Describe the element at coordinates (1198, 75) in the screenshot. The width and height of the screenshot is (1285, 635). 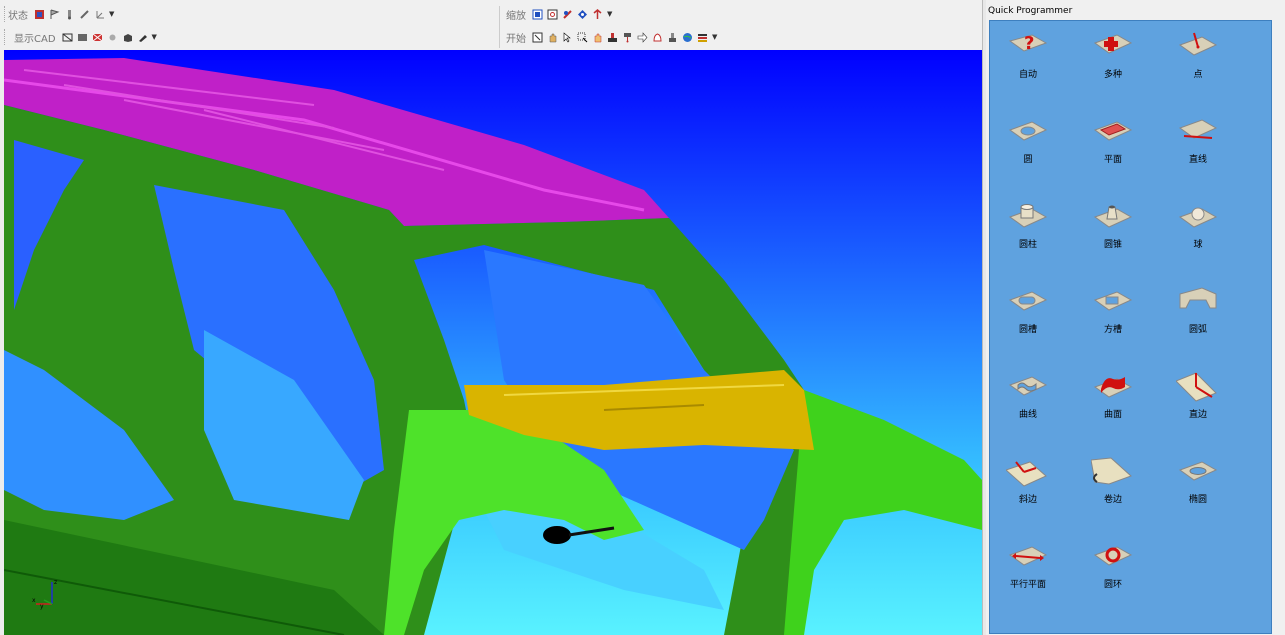
I see `quick-programmer-item-label: 点` at that location.